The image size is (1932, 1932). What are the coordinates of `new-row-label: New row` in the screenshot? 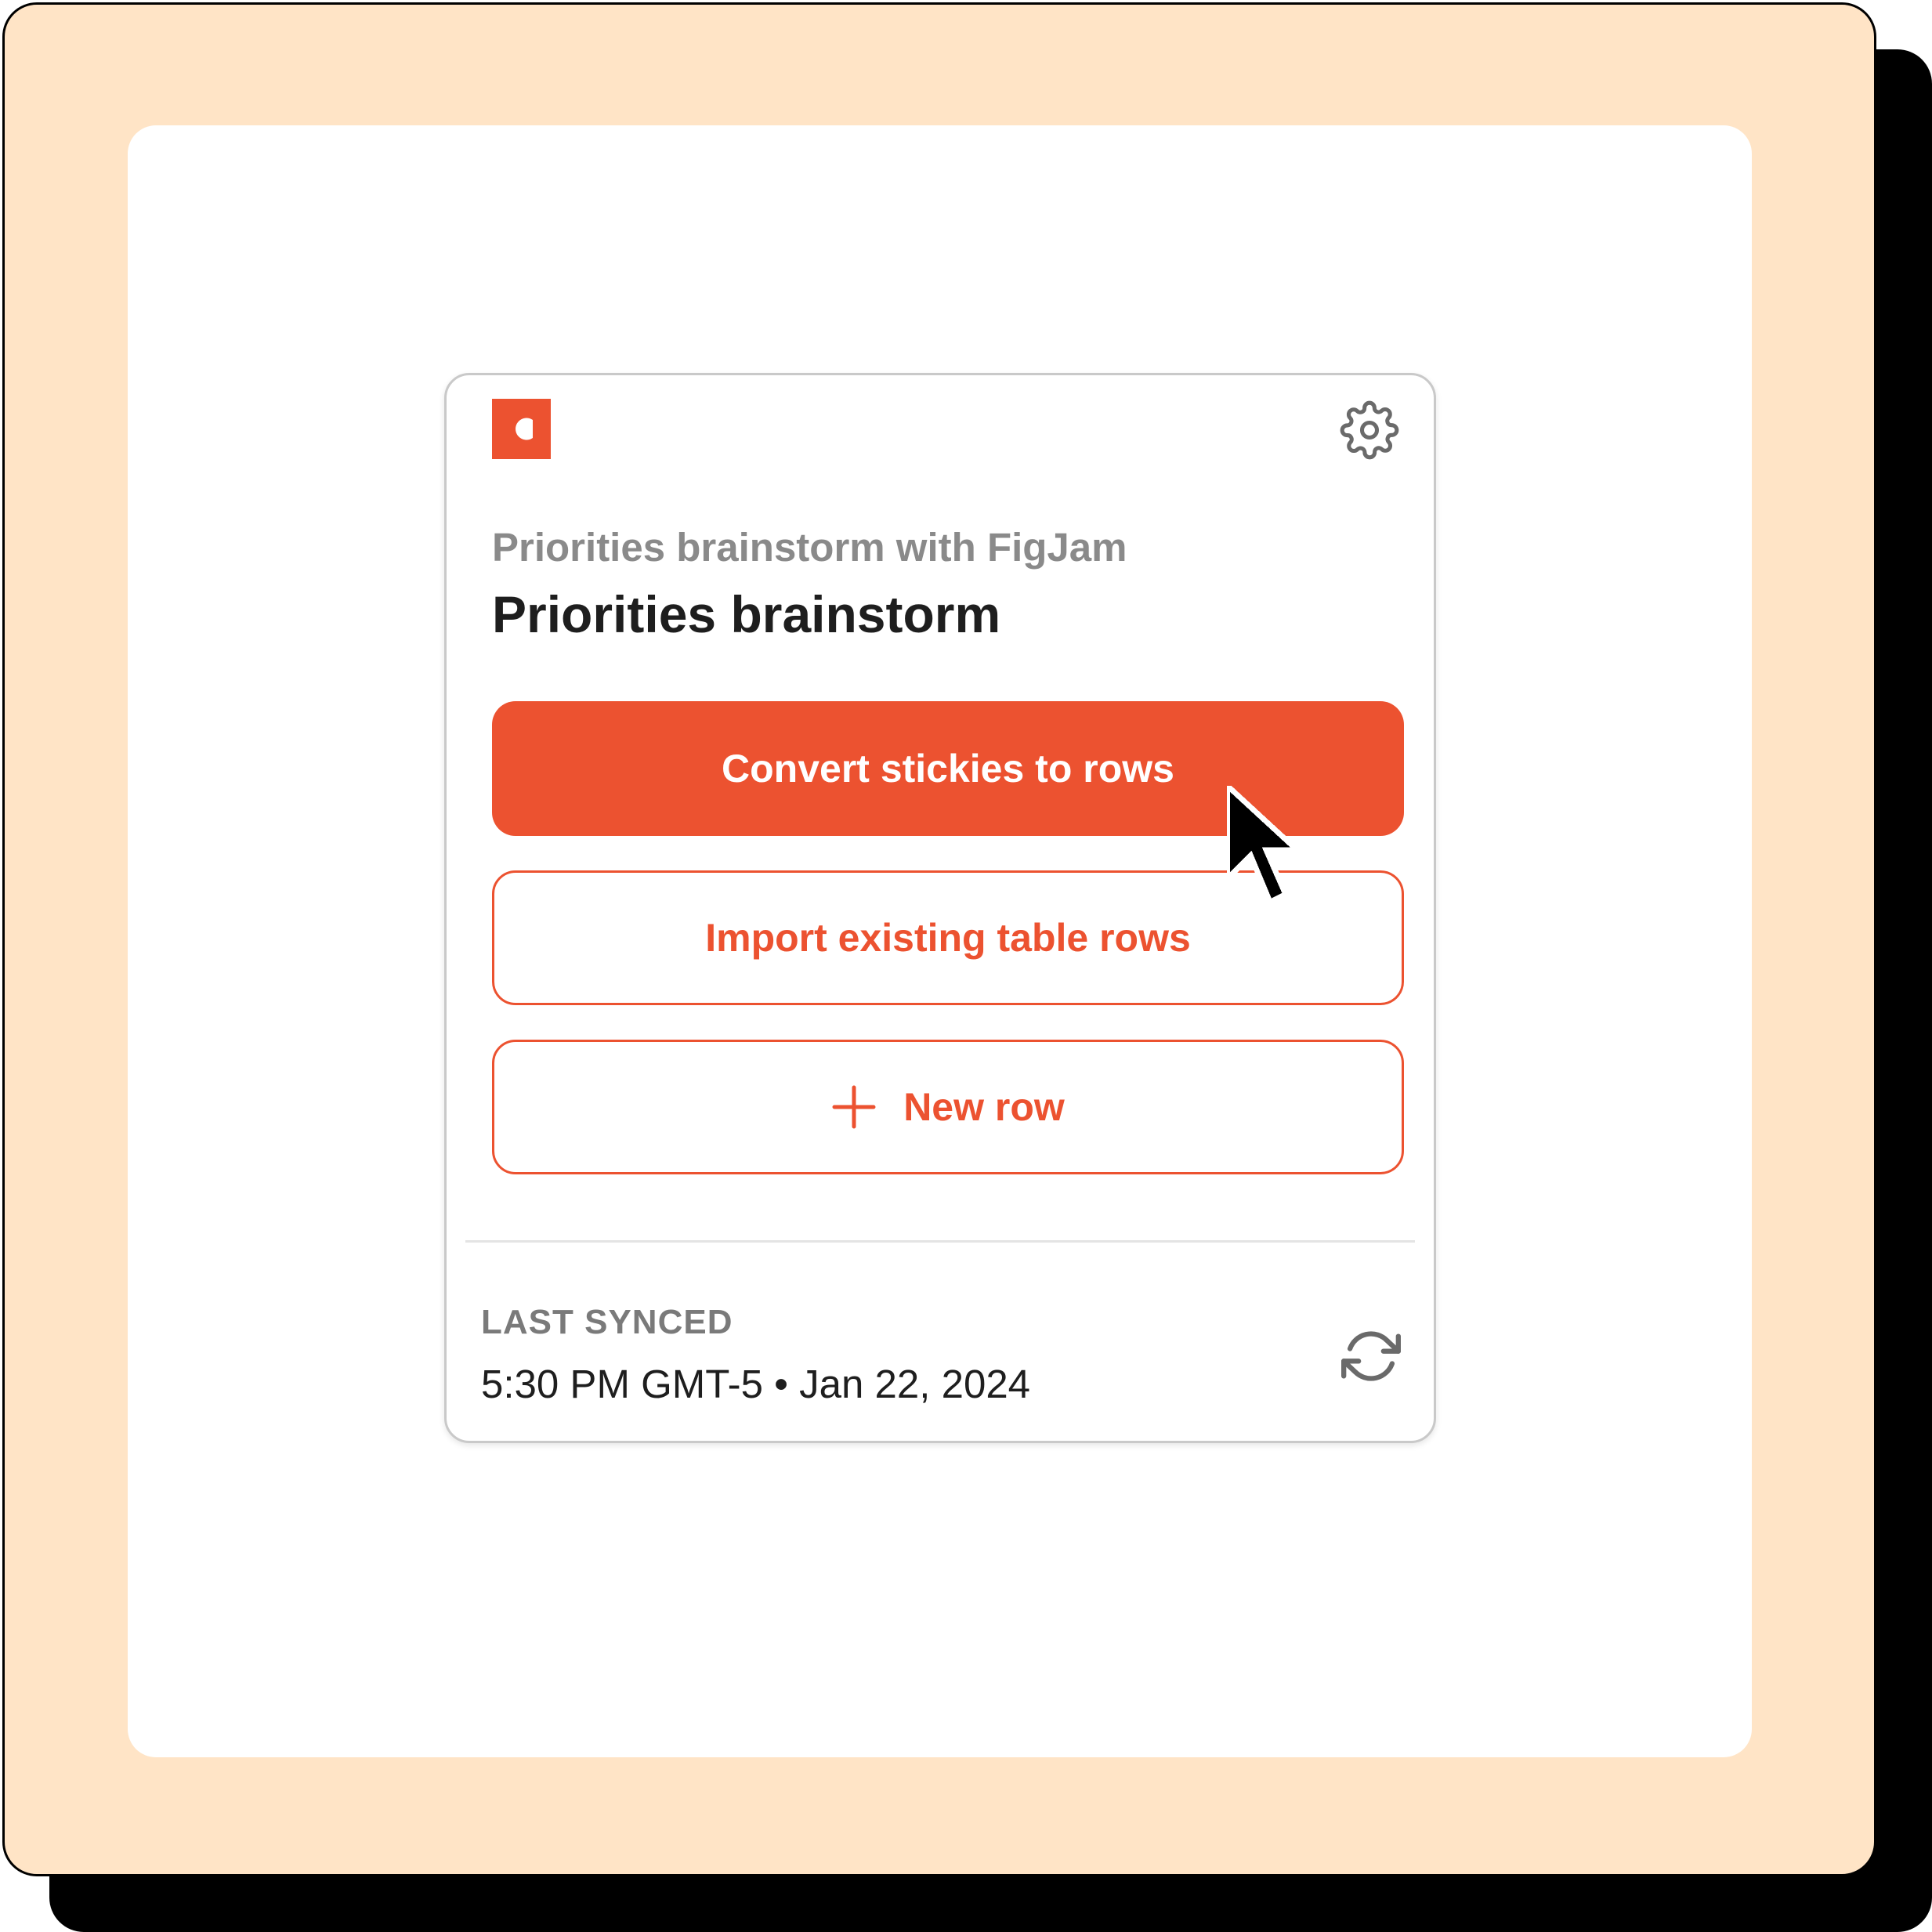 It's located at (984, 1107).